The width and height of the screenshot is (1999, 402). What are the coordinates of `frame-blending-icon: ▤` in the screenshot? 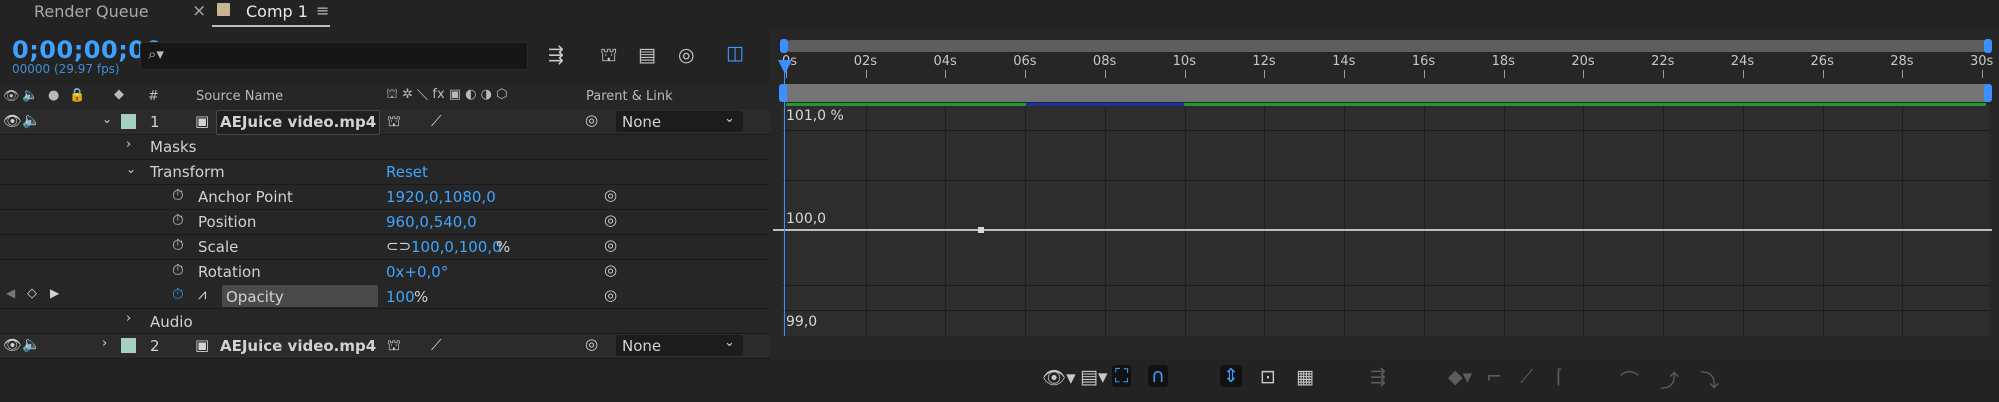 It's located at (647, 55).